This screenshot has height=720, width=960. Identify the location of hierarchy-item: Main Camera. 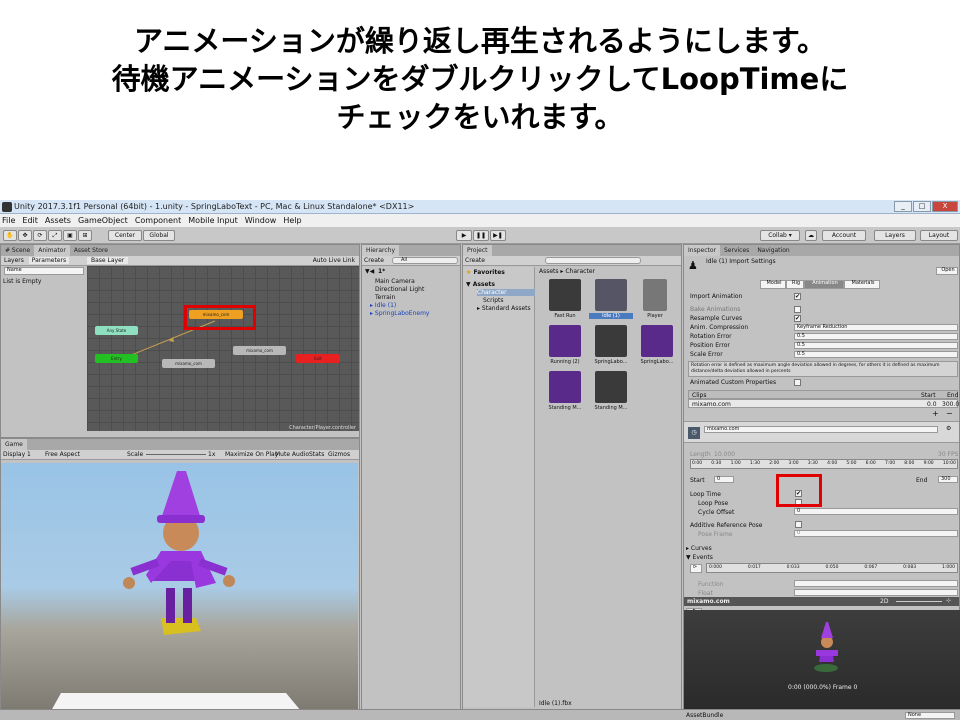
(395, 281).